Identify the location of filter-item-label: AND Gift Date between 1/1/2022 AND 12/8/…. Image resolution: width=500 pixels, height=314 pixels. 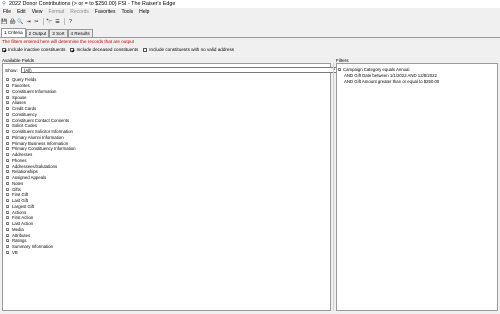
(390, 75).